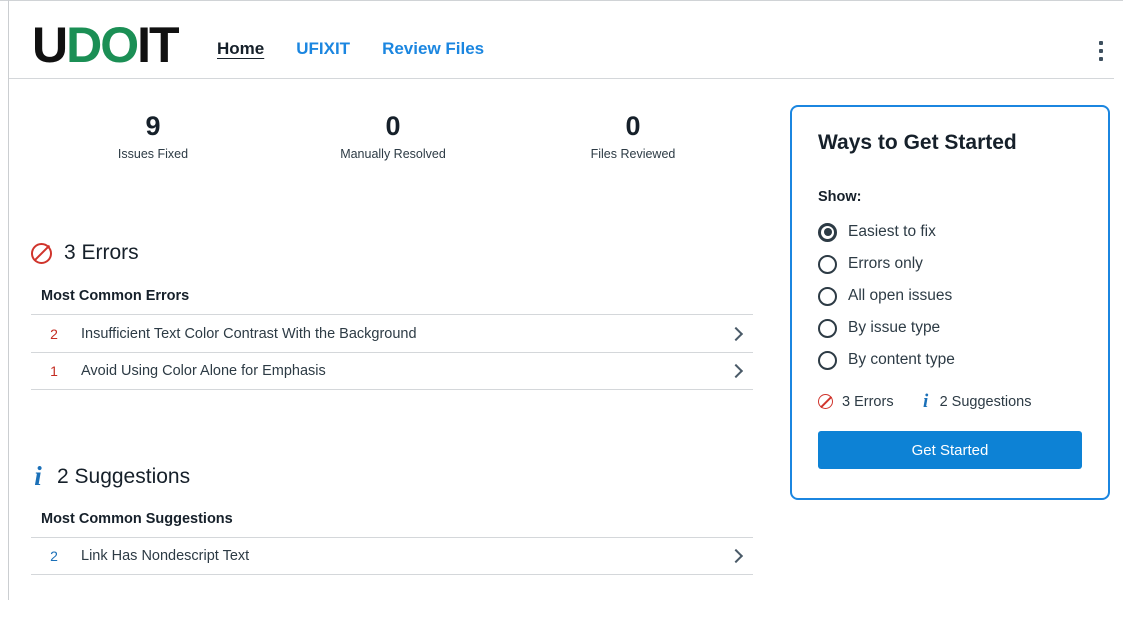 The image size is (1123, 632). Describe the element at coordinates (50, 45) in the screenshot. I see `logo-text-u: U` at that location.